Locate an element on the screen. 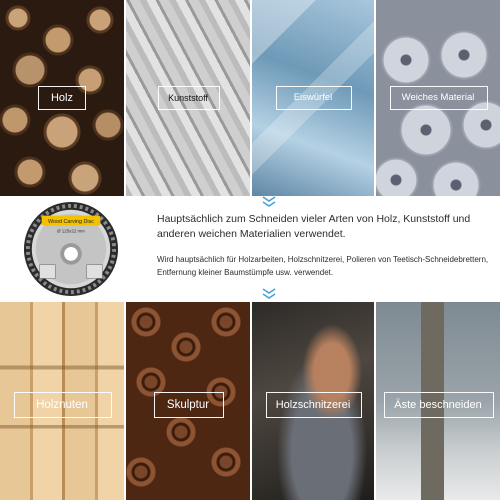  carving-disc-image: Wood Carving Disc Ø 125x22 mm is located at coordinates (71, 249).